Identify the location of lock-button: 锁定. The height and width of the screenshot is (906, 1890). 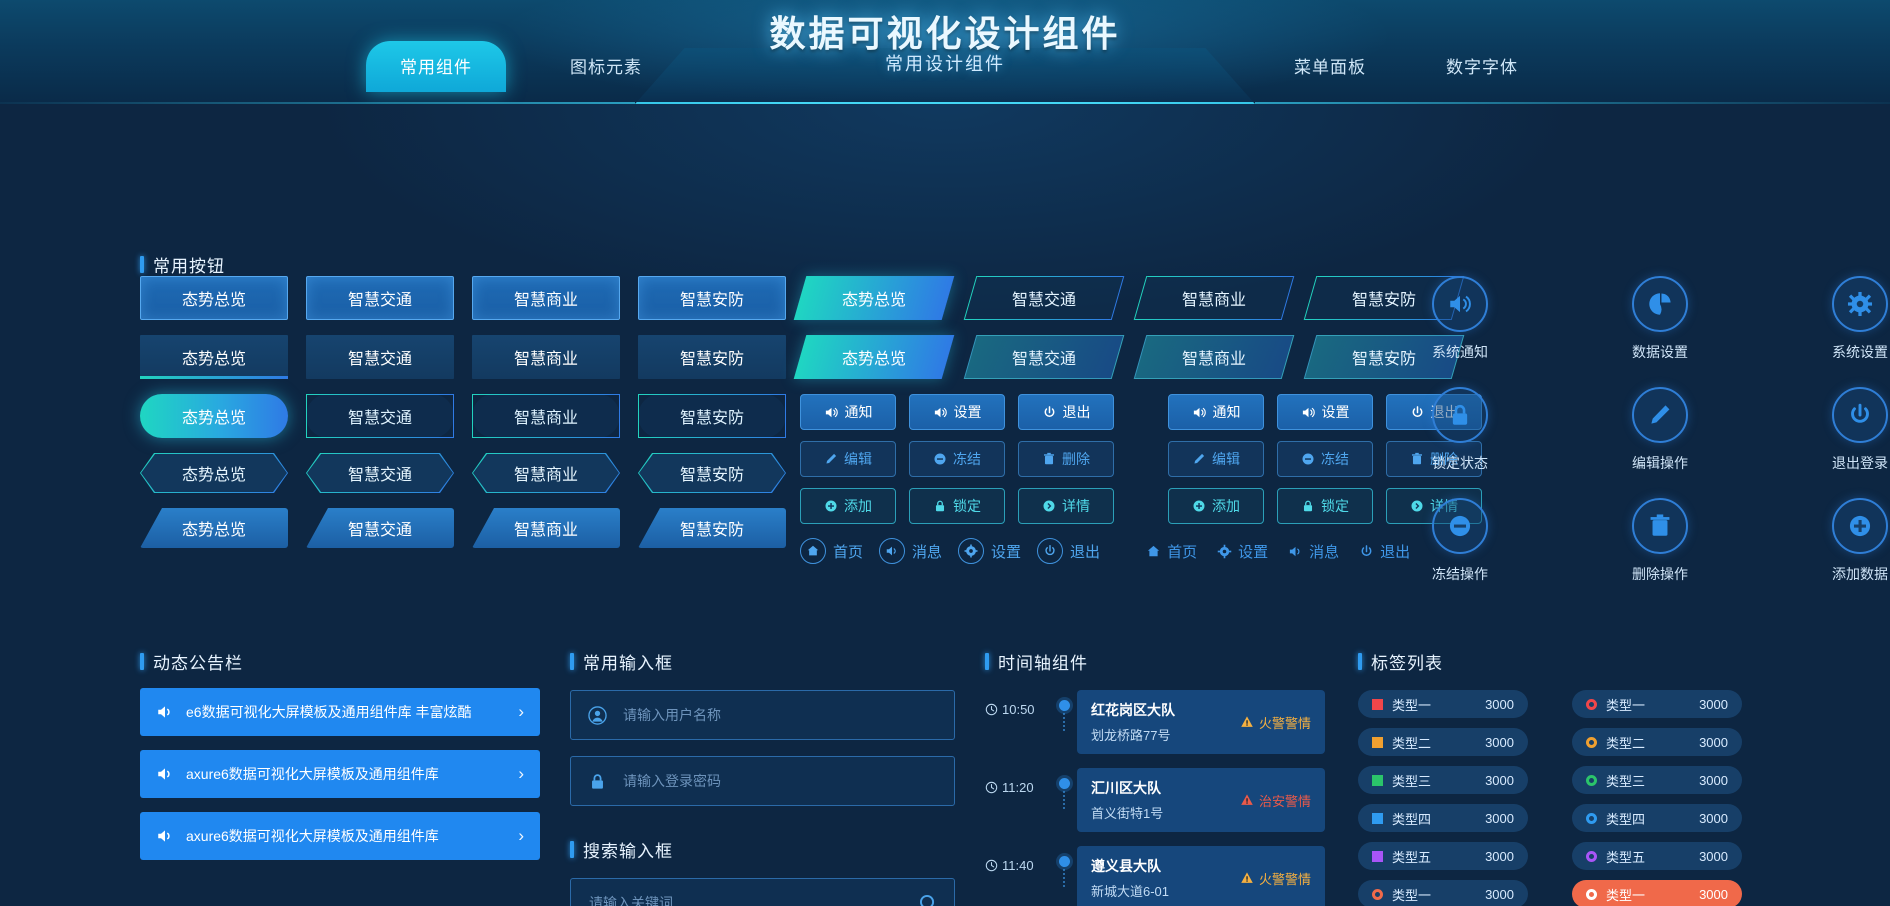
(957, 506).